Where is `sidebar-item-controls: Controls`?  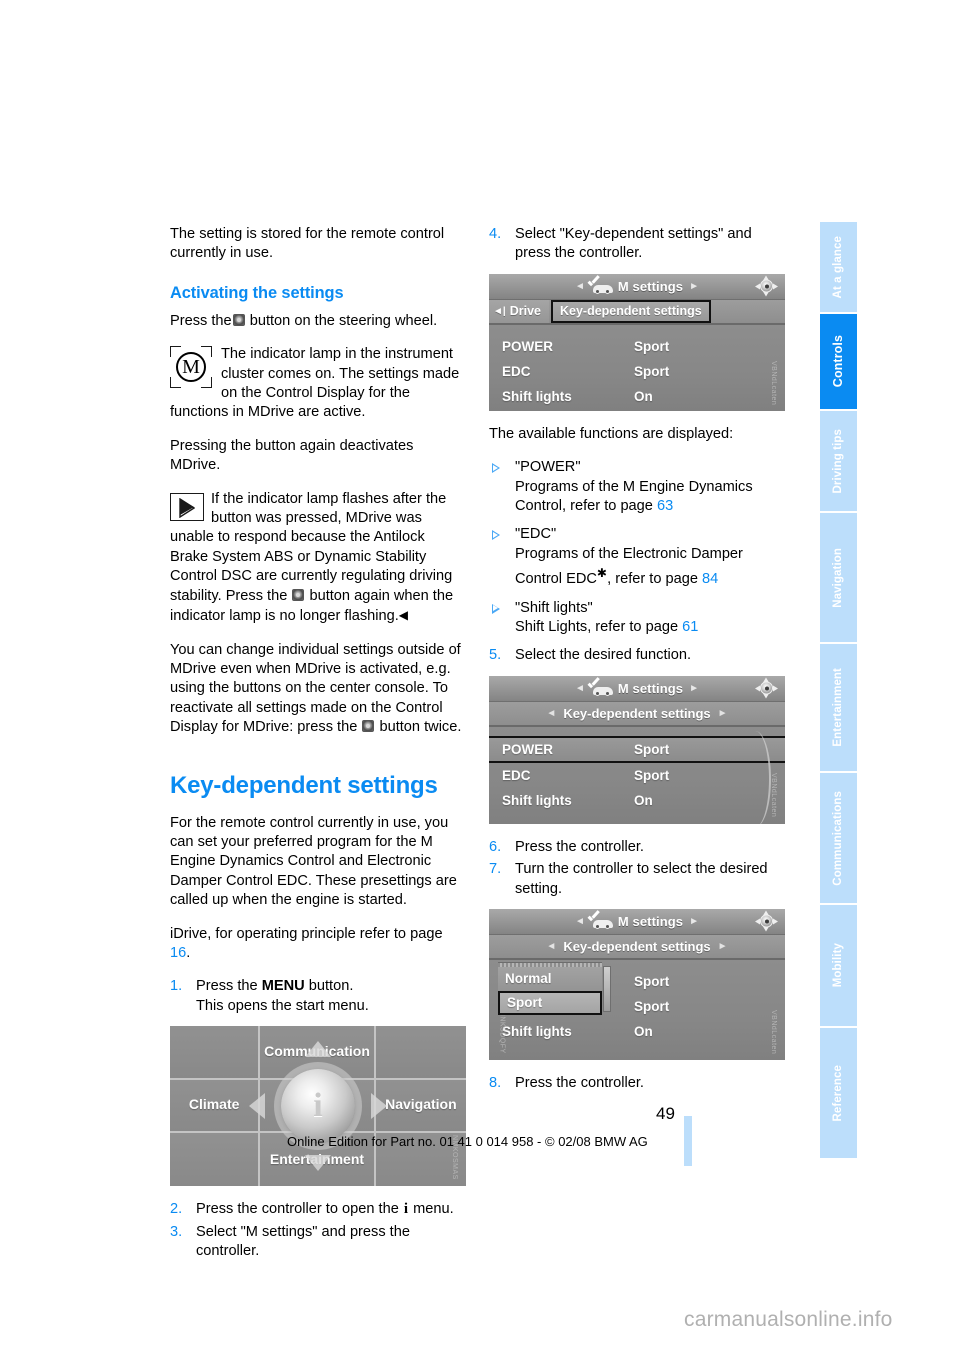 sidebar-item-controls: Controls is located at coordinates (838, 362).